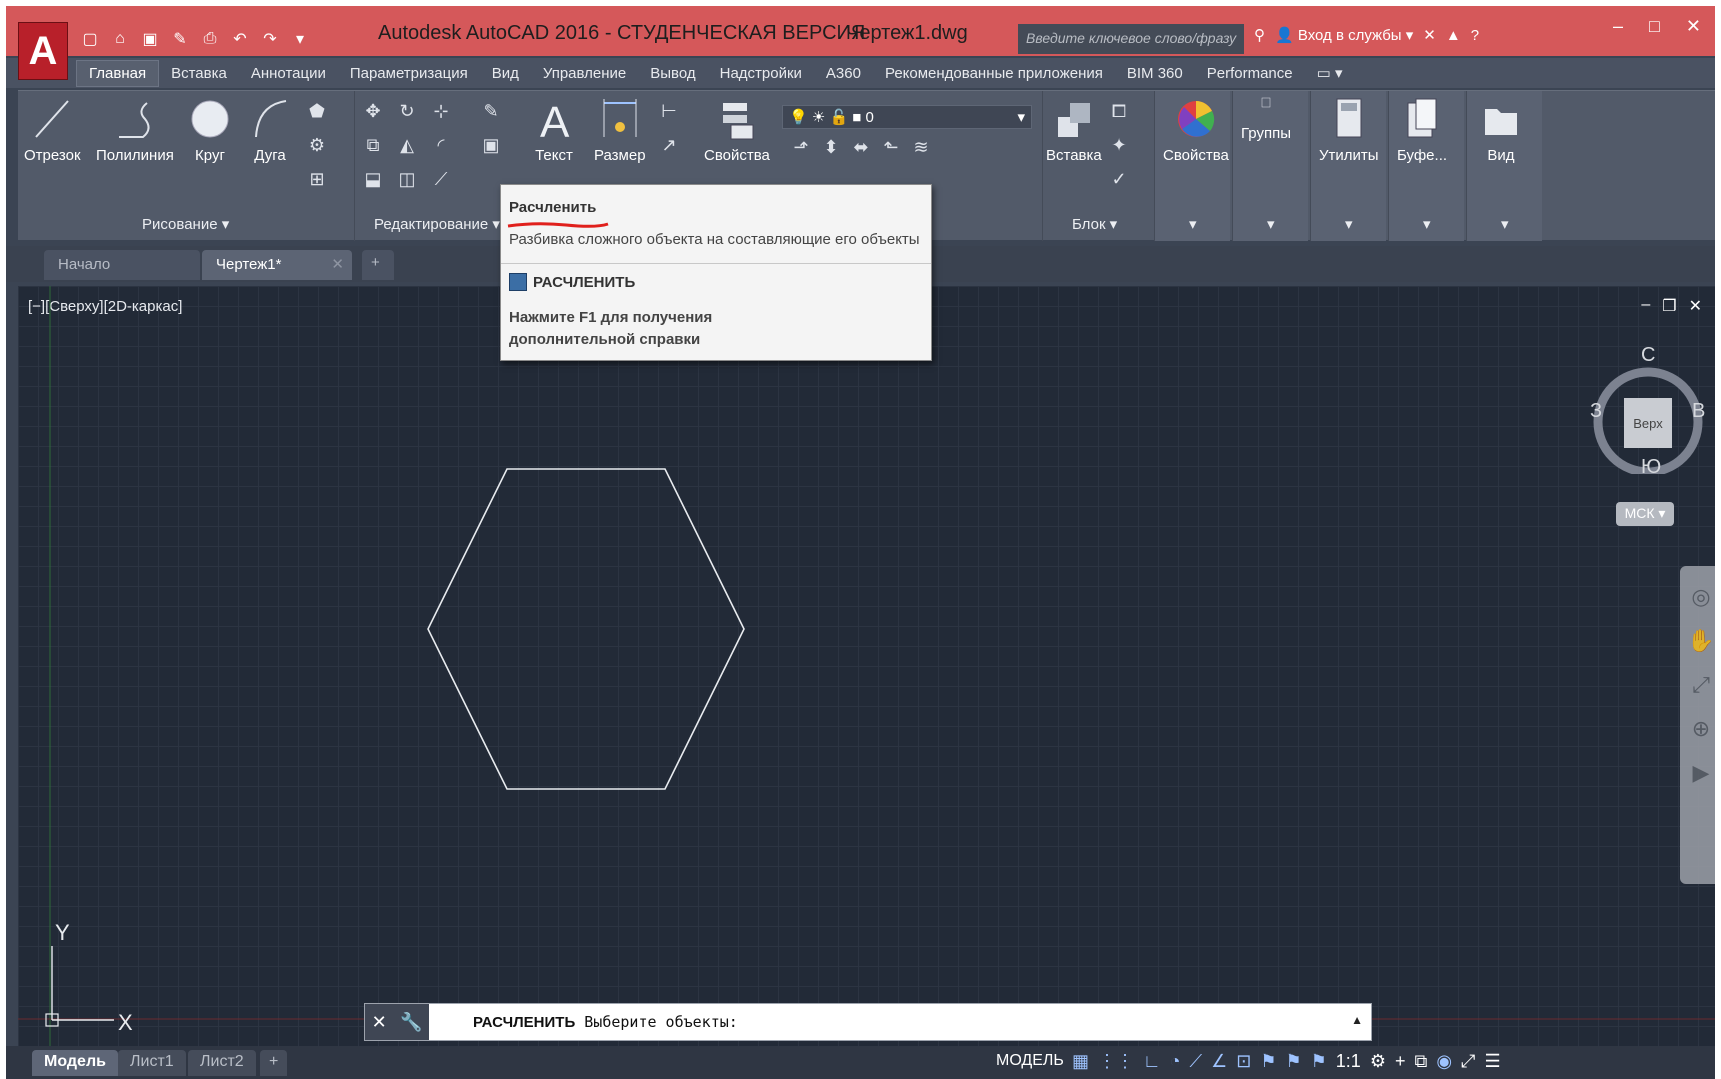  What do you see at coordinates (1344, 35) in the screenshot?
I see `signin-button: 👤 Вход в службы ▾` at bounding box center [1344, 35].